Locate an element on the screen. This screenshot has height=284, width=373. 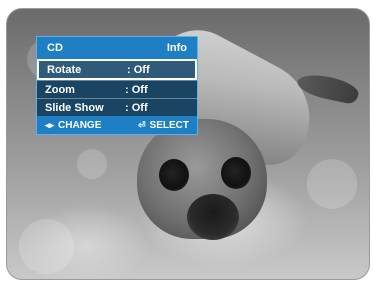
change-hint: ◂▸ CHANGE is located at coordinates (73, 125).